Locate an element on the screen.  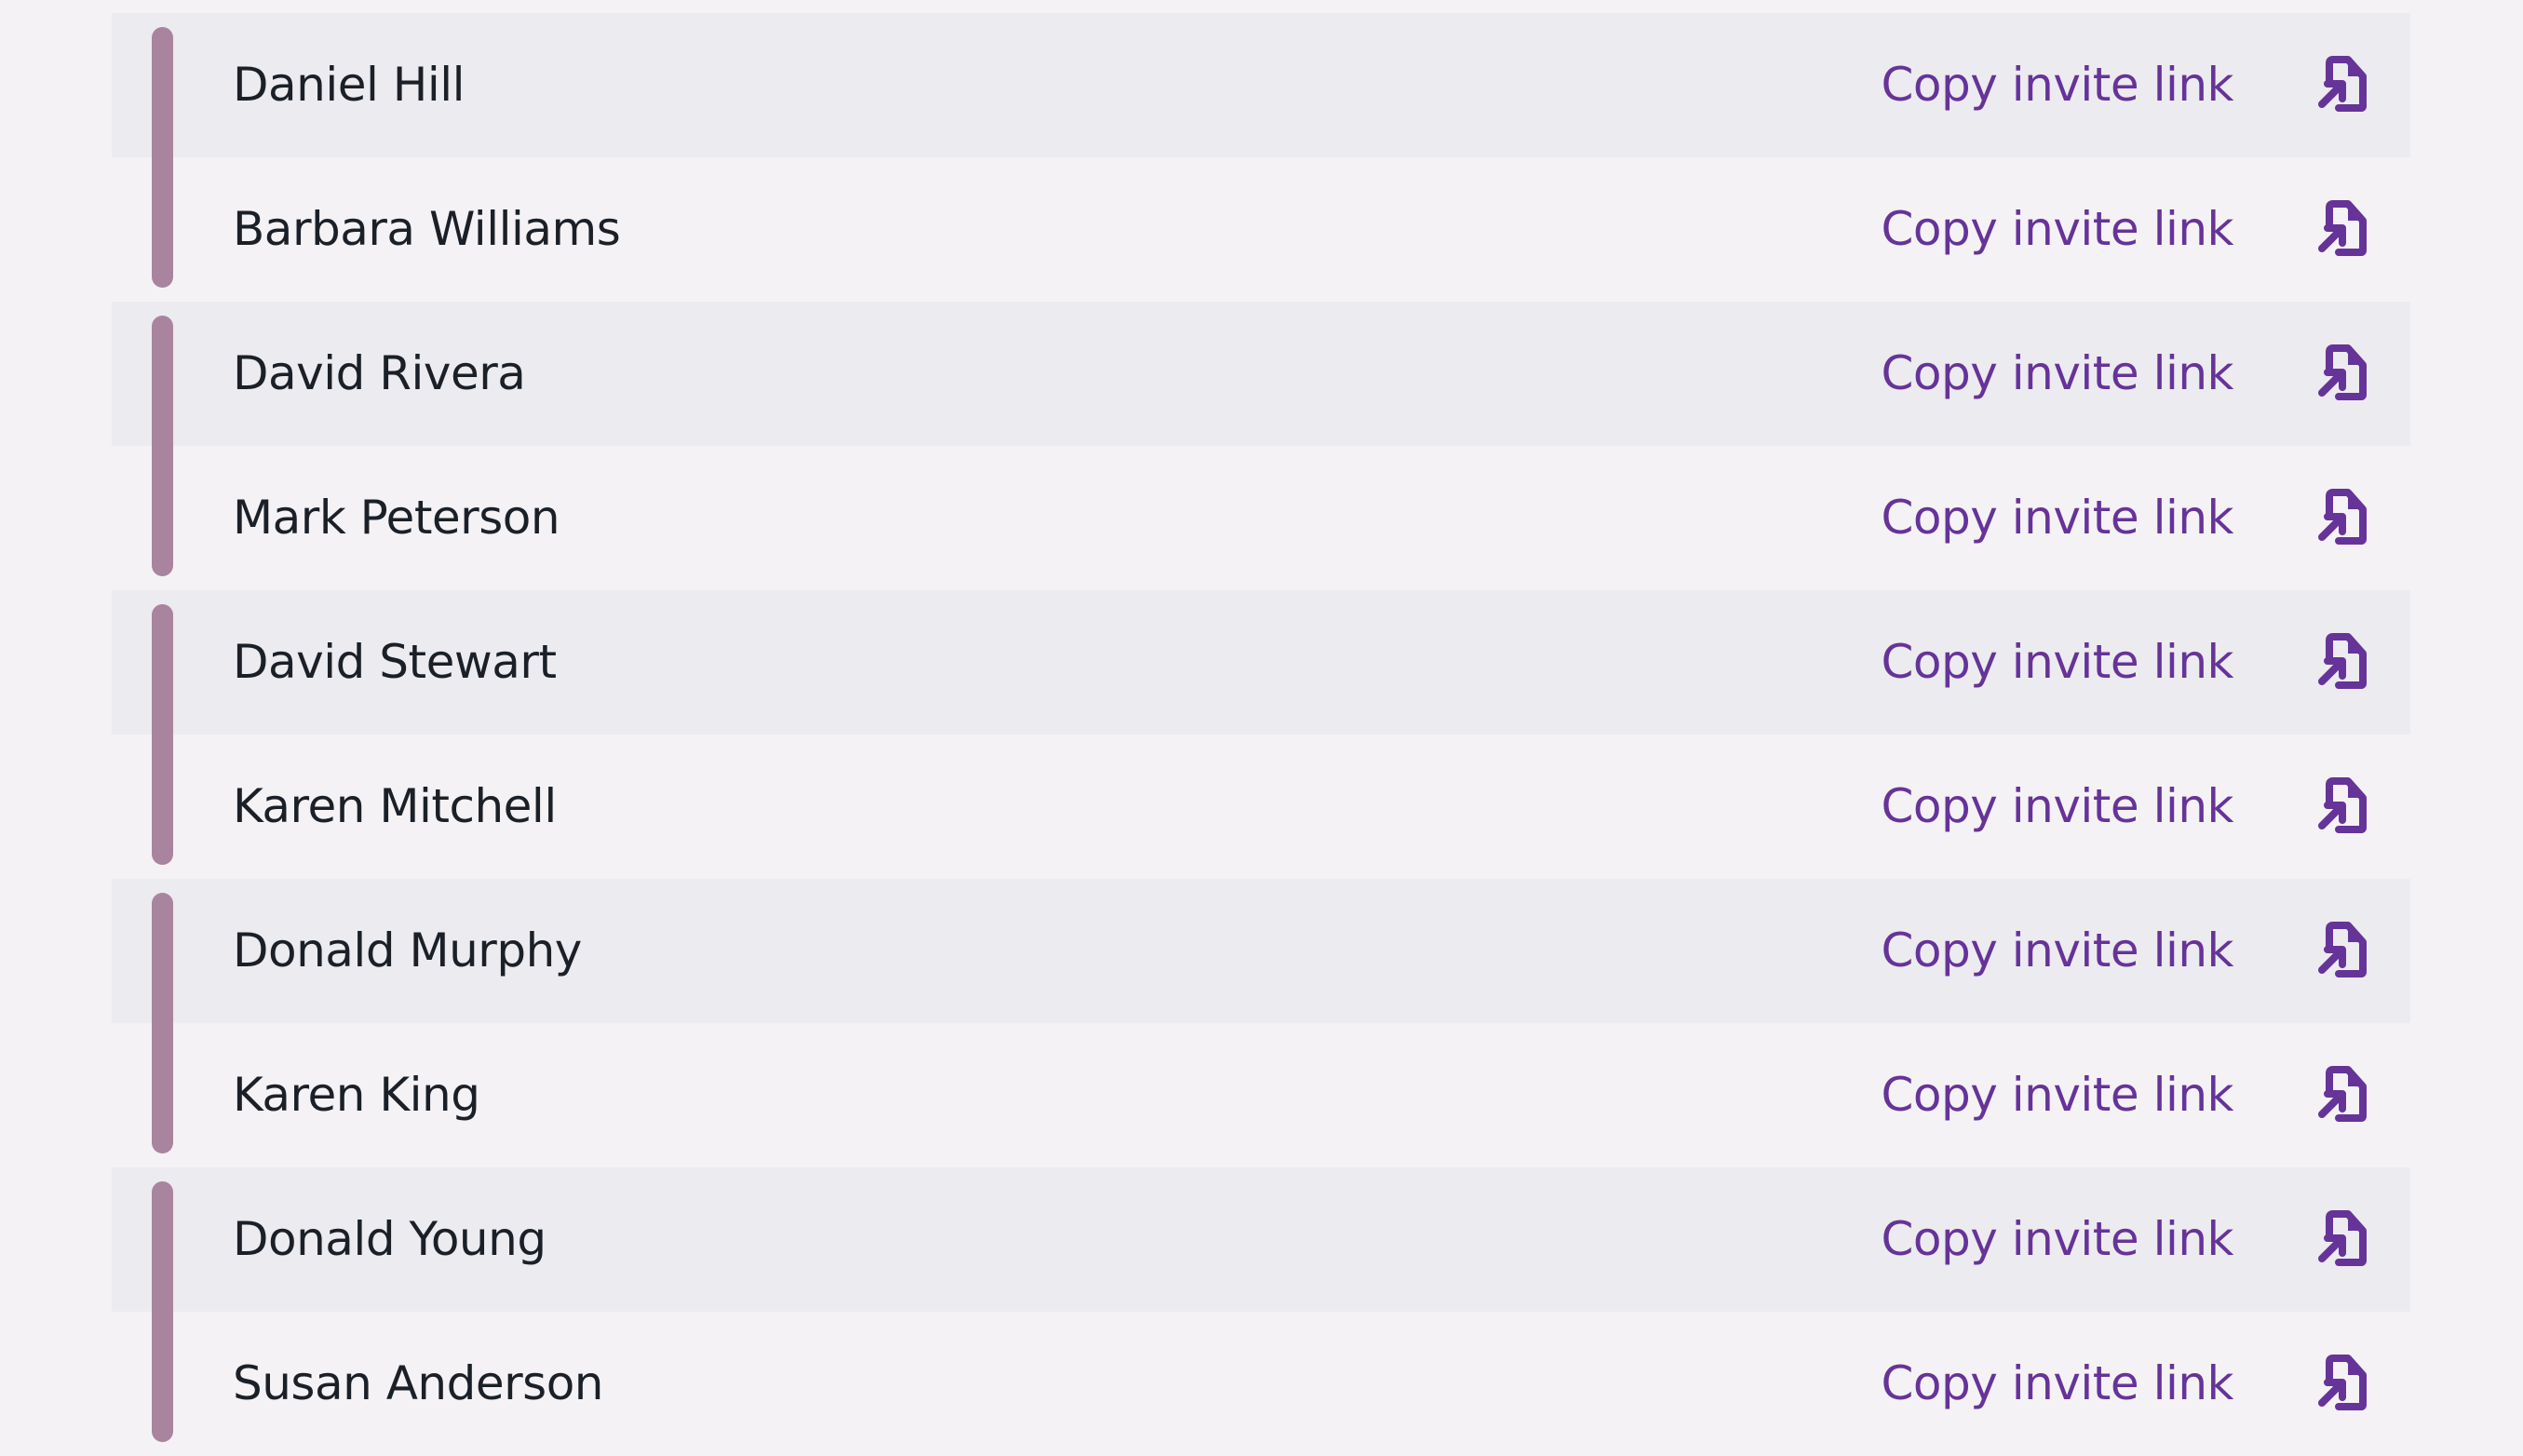
invitee-name: David Stewart is located at coordinates (395, 662).